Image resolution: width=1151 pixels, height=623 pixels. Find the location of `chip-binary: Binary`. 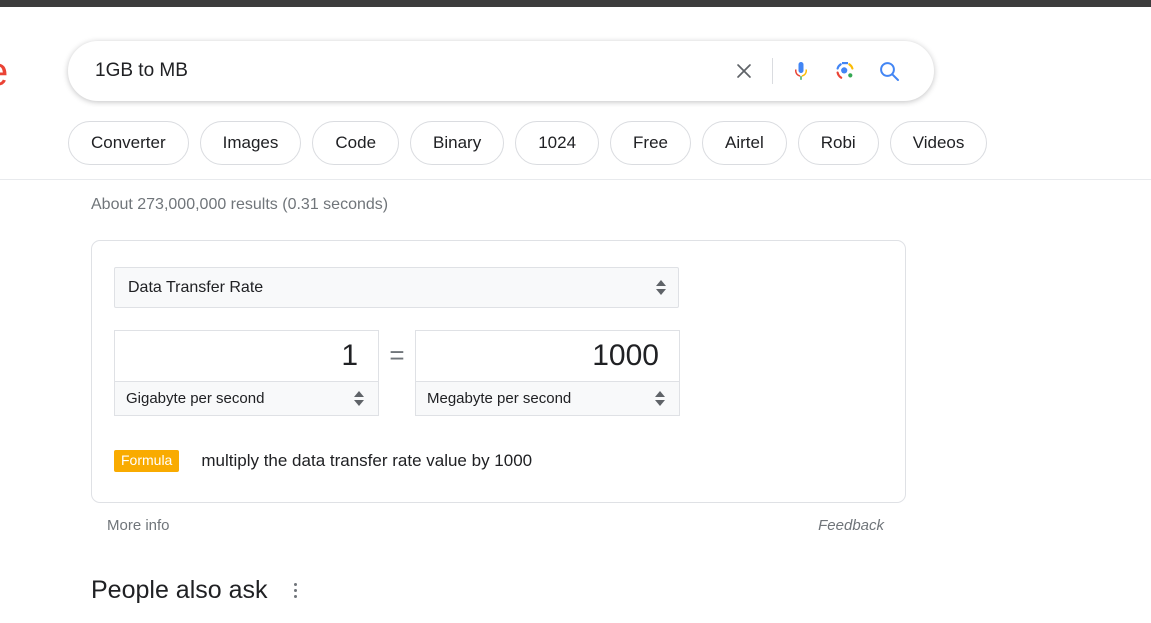

chip-binary: Binary is located at coordinates (457, 143).